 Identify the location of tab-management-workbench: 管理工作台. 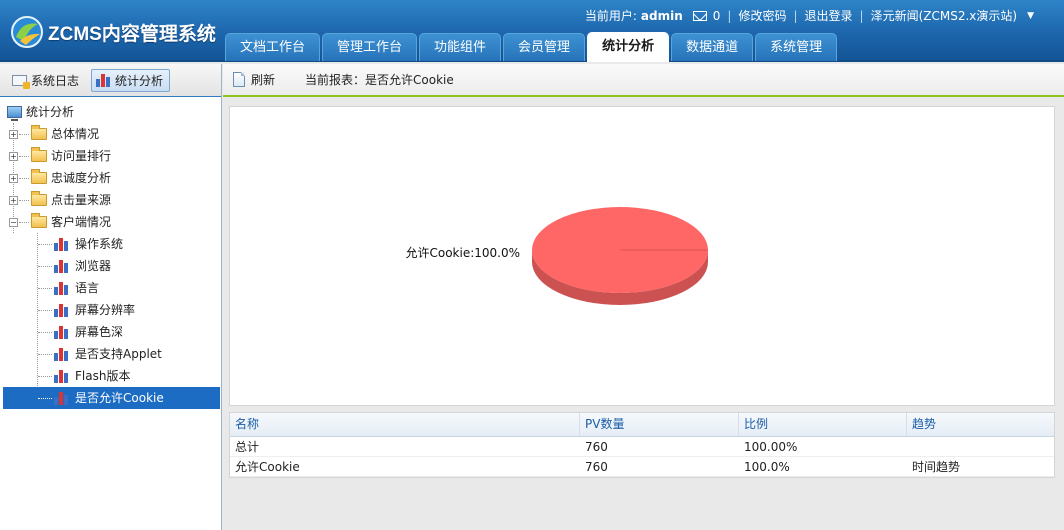
(370, 47).